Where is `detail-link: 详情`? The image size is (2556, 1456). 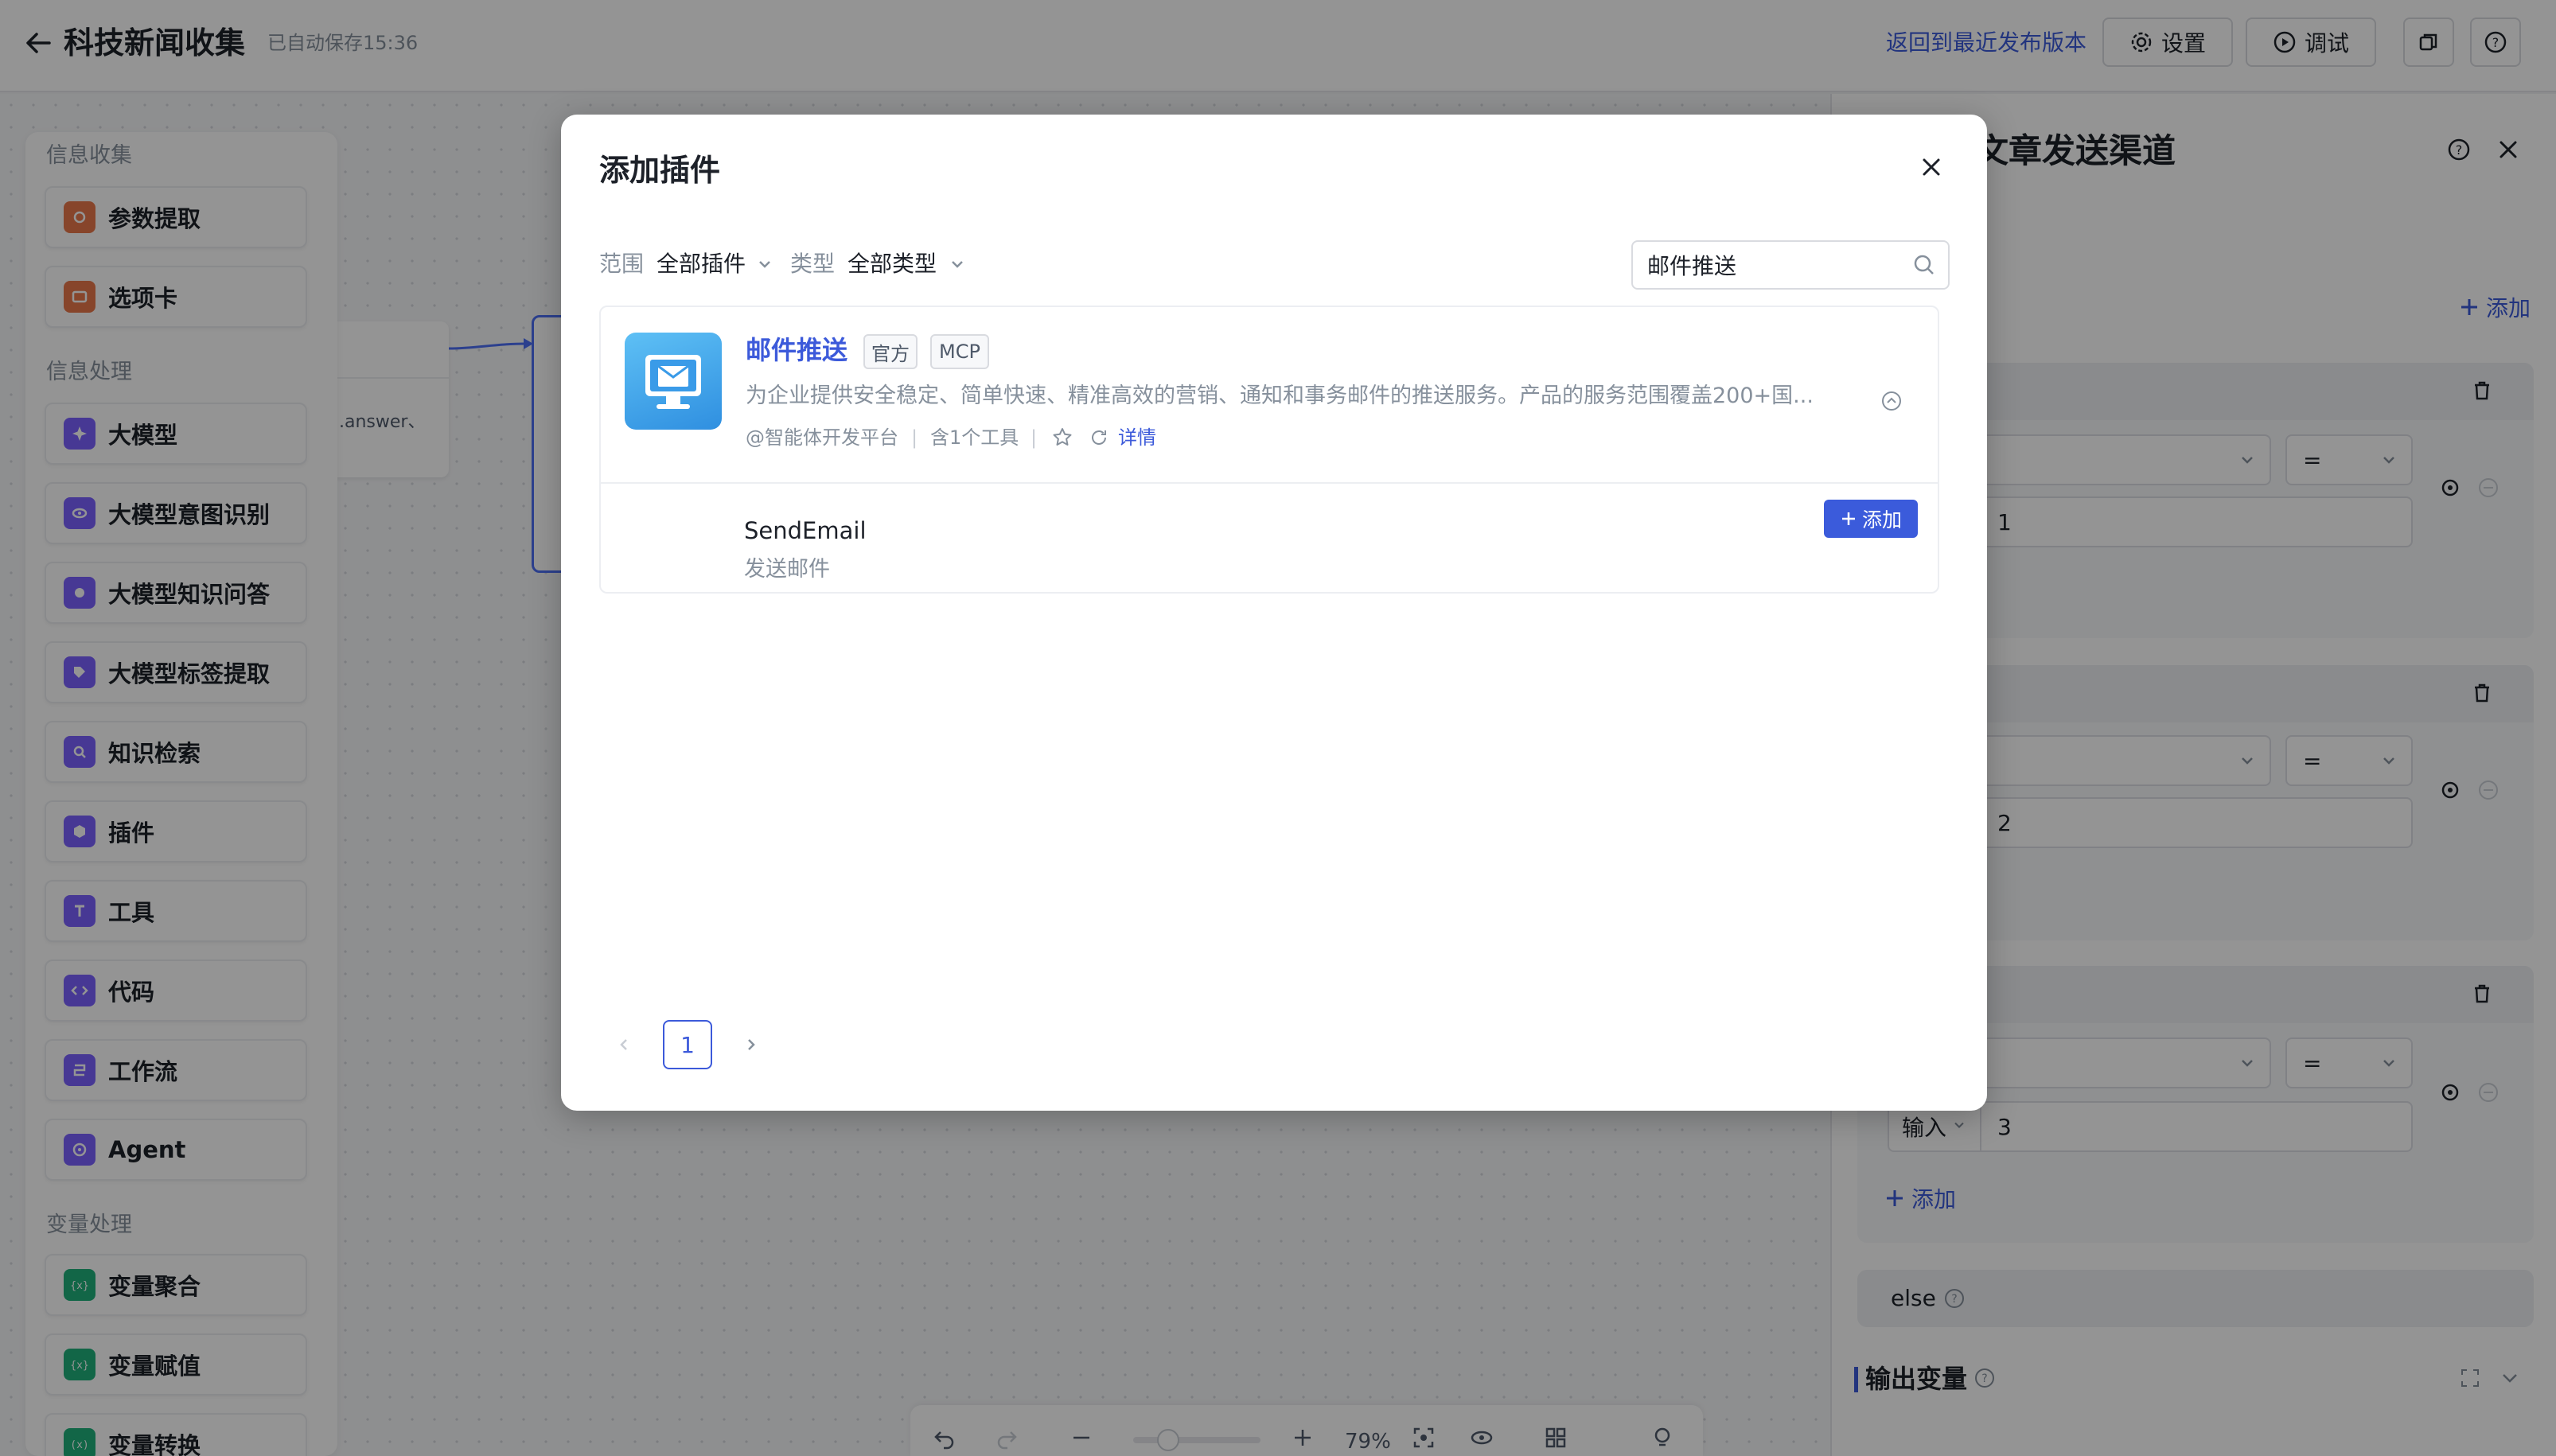 detail-link: 详情 is located at coordinates (1137, 437).